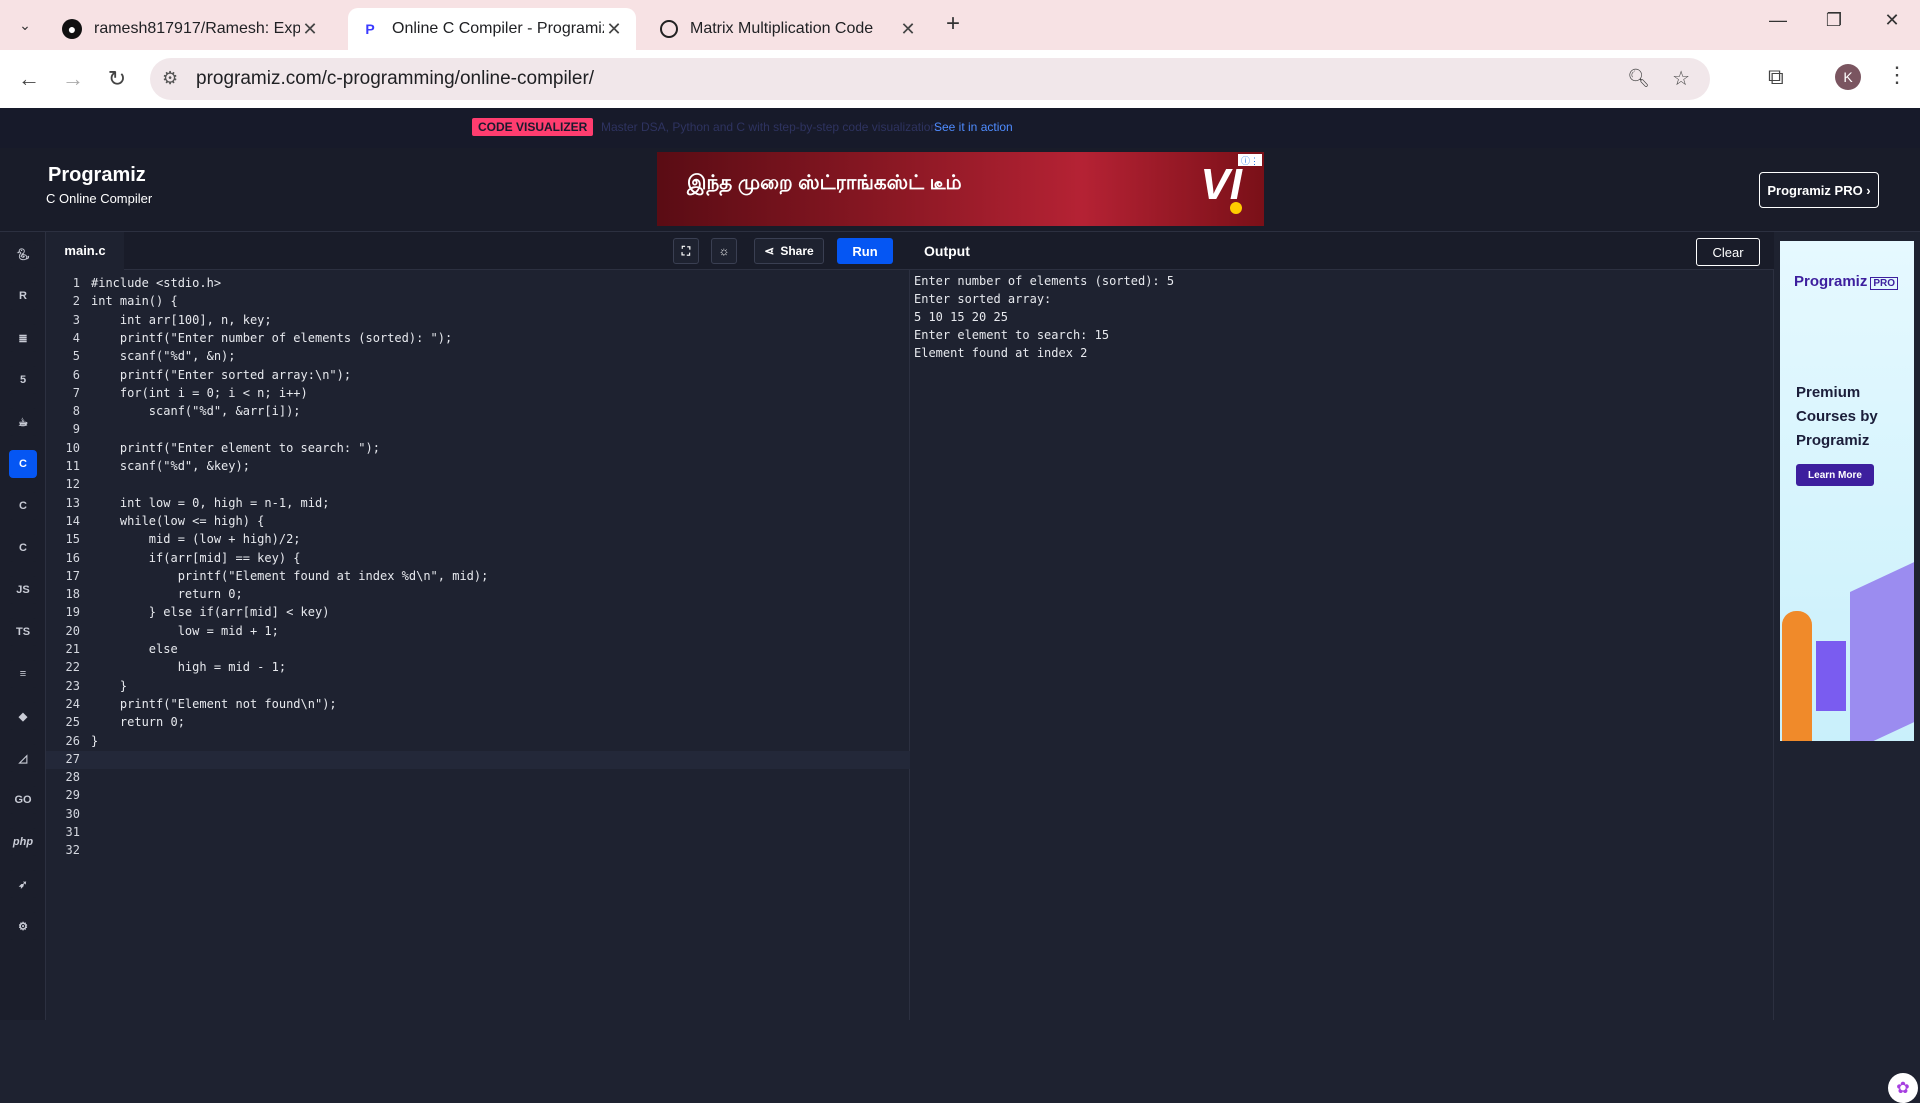 Image resolution: width=1920 pixels, height=1103 pixels. I want to click on close-window-icon: ✕, so click(1892, 20).